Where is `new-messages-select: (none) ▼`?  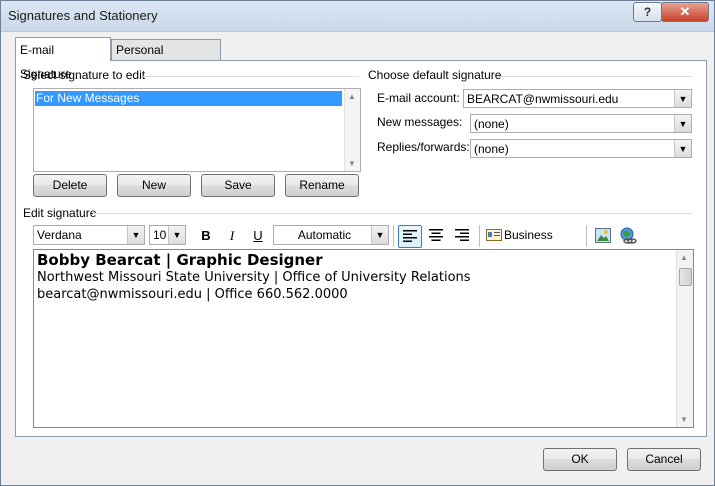 new-messages-select: (none) ▼ is located at coordinates (581, 123).